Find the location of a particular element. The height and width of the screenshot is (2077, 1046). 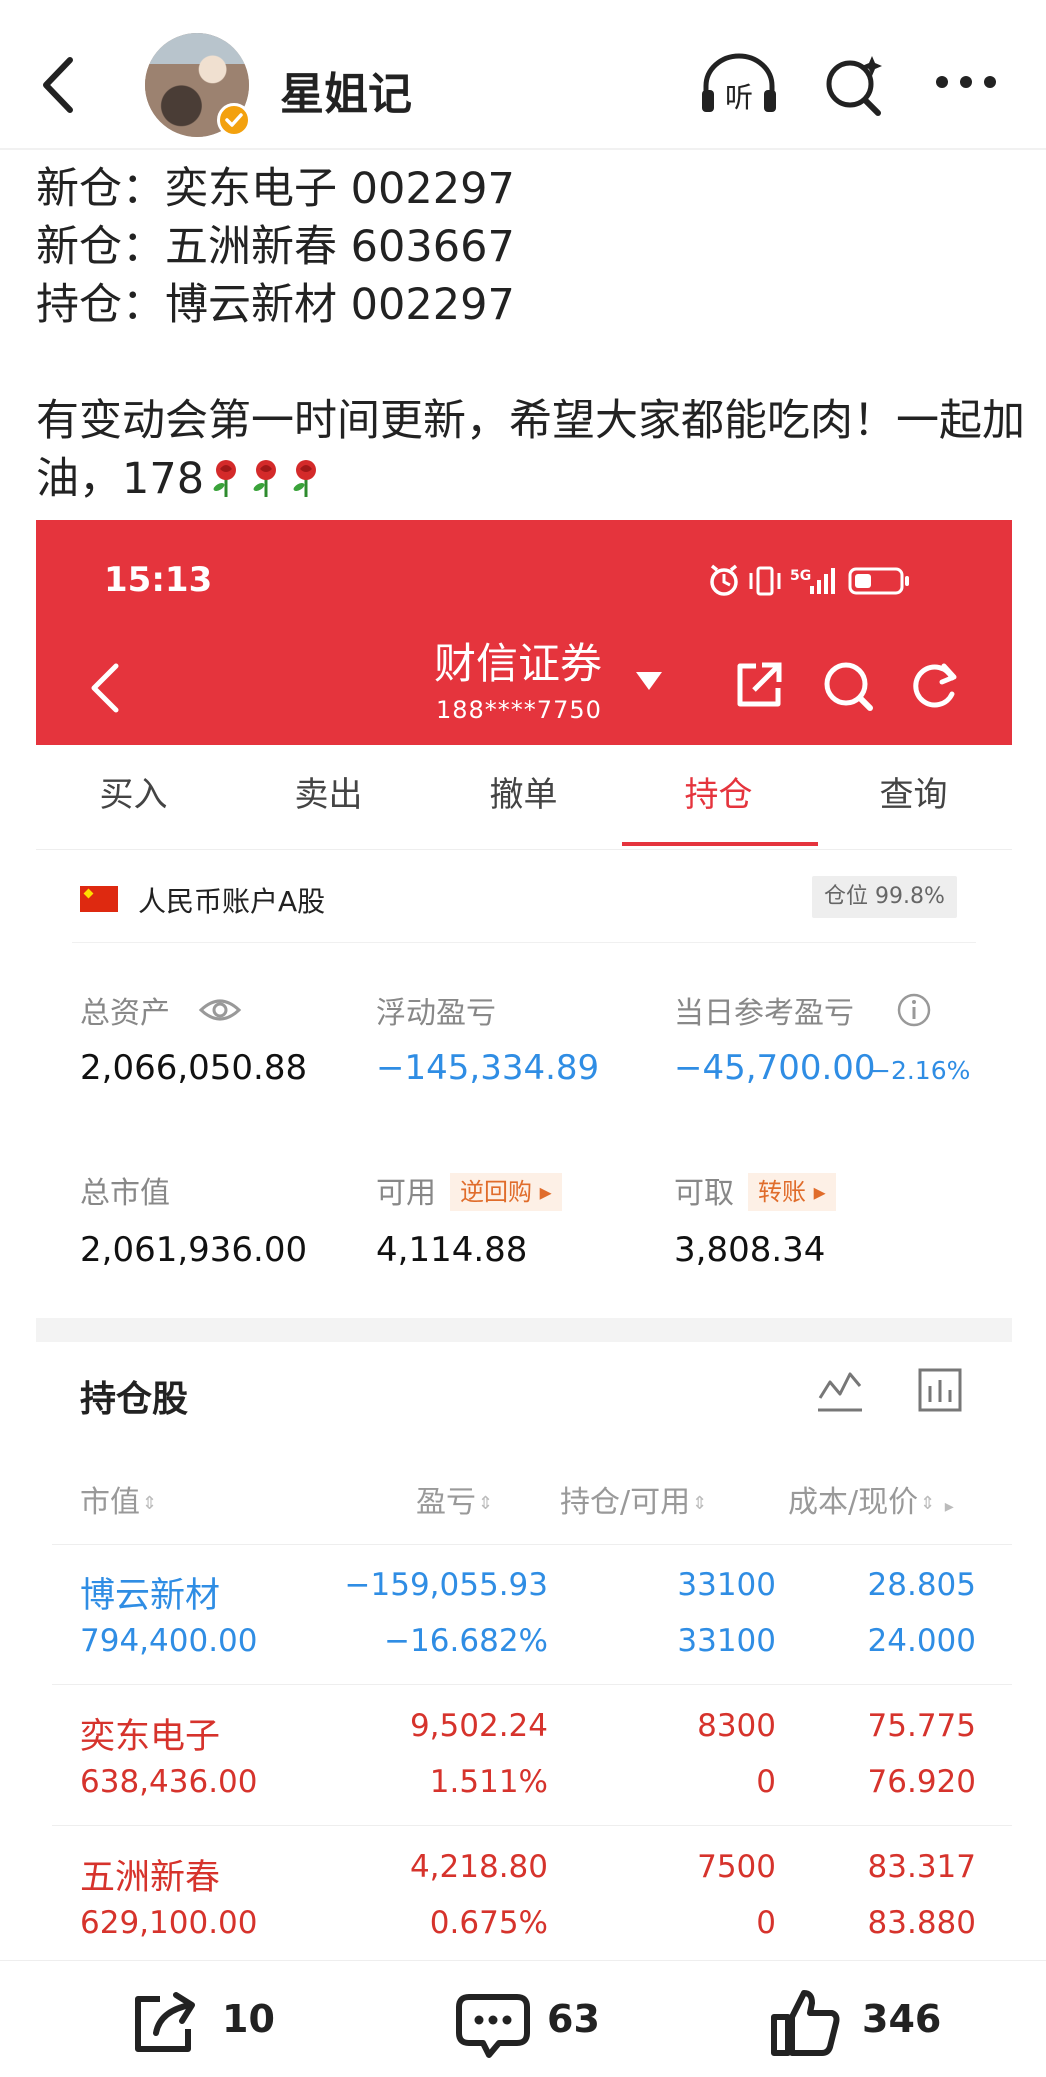

post-line: 持仓：博云新材 002297 is located at coordinates (275, 305).